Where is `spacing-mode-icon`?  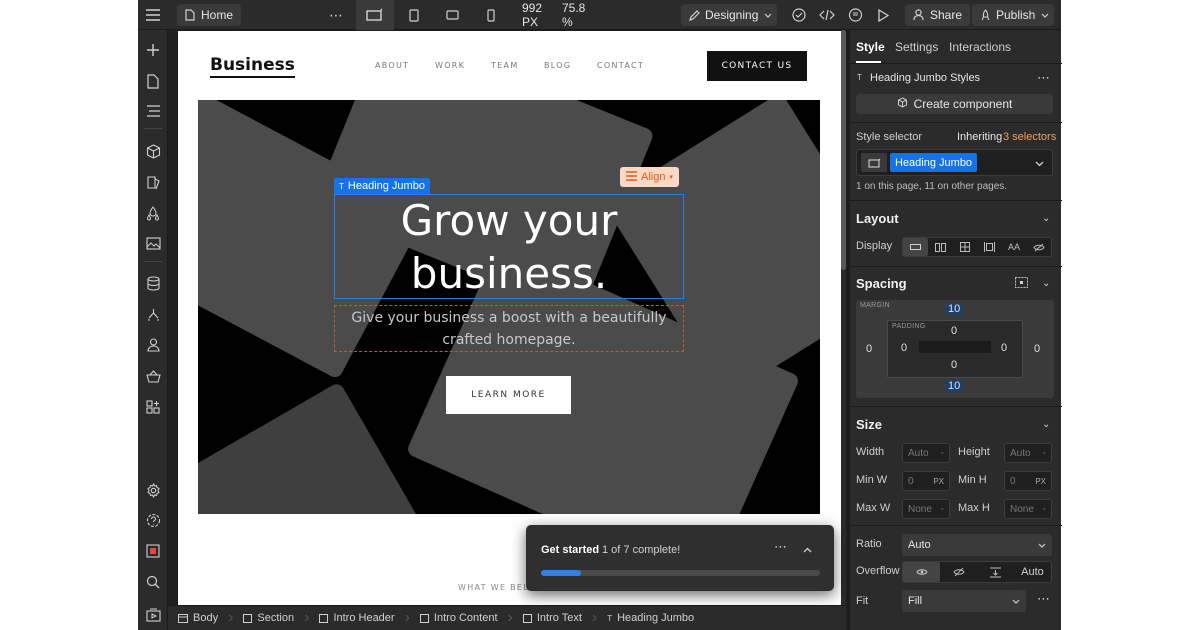
spacing-mode-icon is located at coordinates (1021, 284).